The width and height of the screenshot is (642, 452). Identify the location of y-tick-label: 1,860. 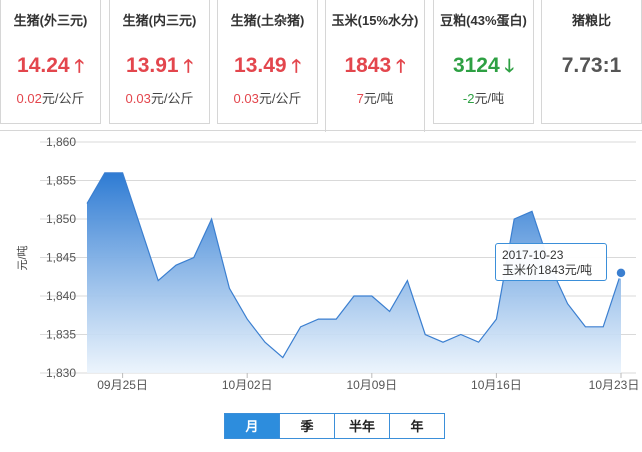
(61, 142).